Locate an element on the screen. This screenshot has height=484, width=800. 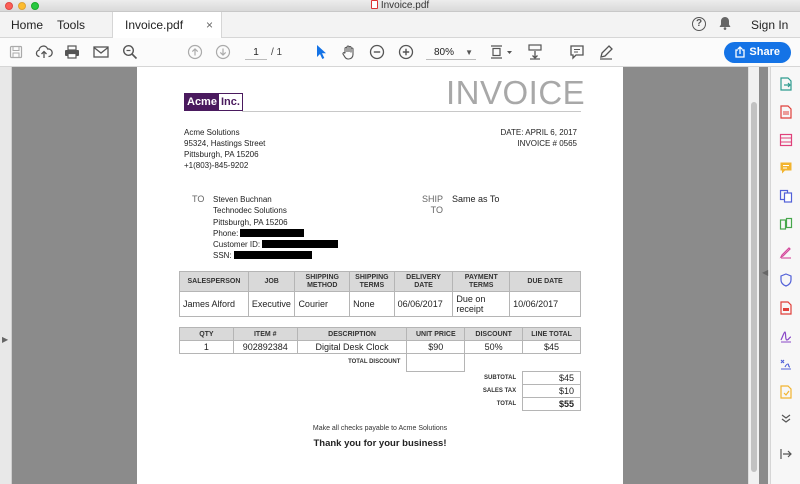
previous-page-icon is located at coordinates (195, 52).